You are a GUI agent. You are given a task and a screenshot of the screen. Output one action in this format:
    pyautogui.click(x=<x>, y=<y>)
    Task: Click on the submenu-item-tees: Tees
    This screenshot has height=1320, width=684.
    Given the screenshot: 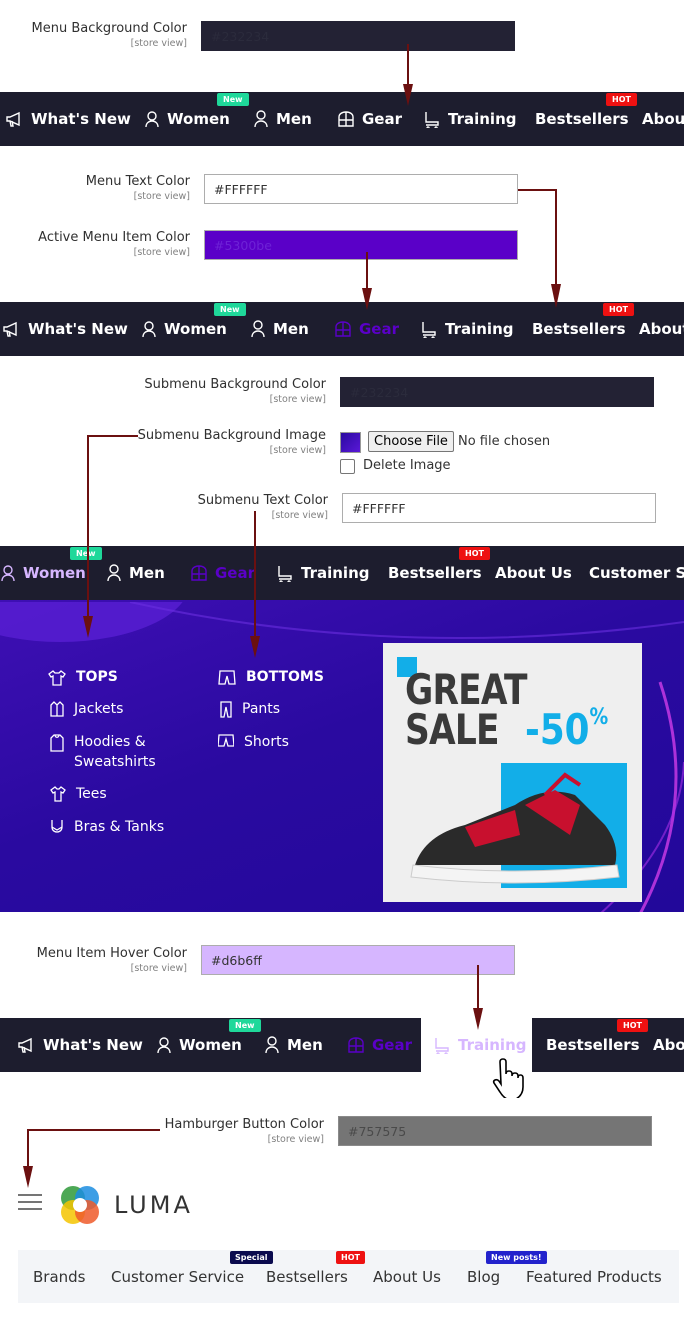 What is the action you would take?
    pyautogui.click(x=78, y=794)
    